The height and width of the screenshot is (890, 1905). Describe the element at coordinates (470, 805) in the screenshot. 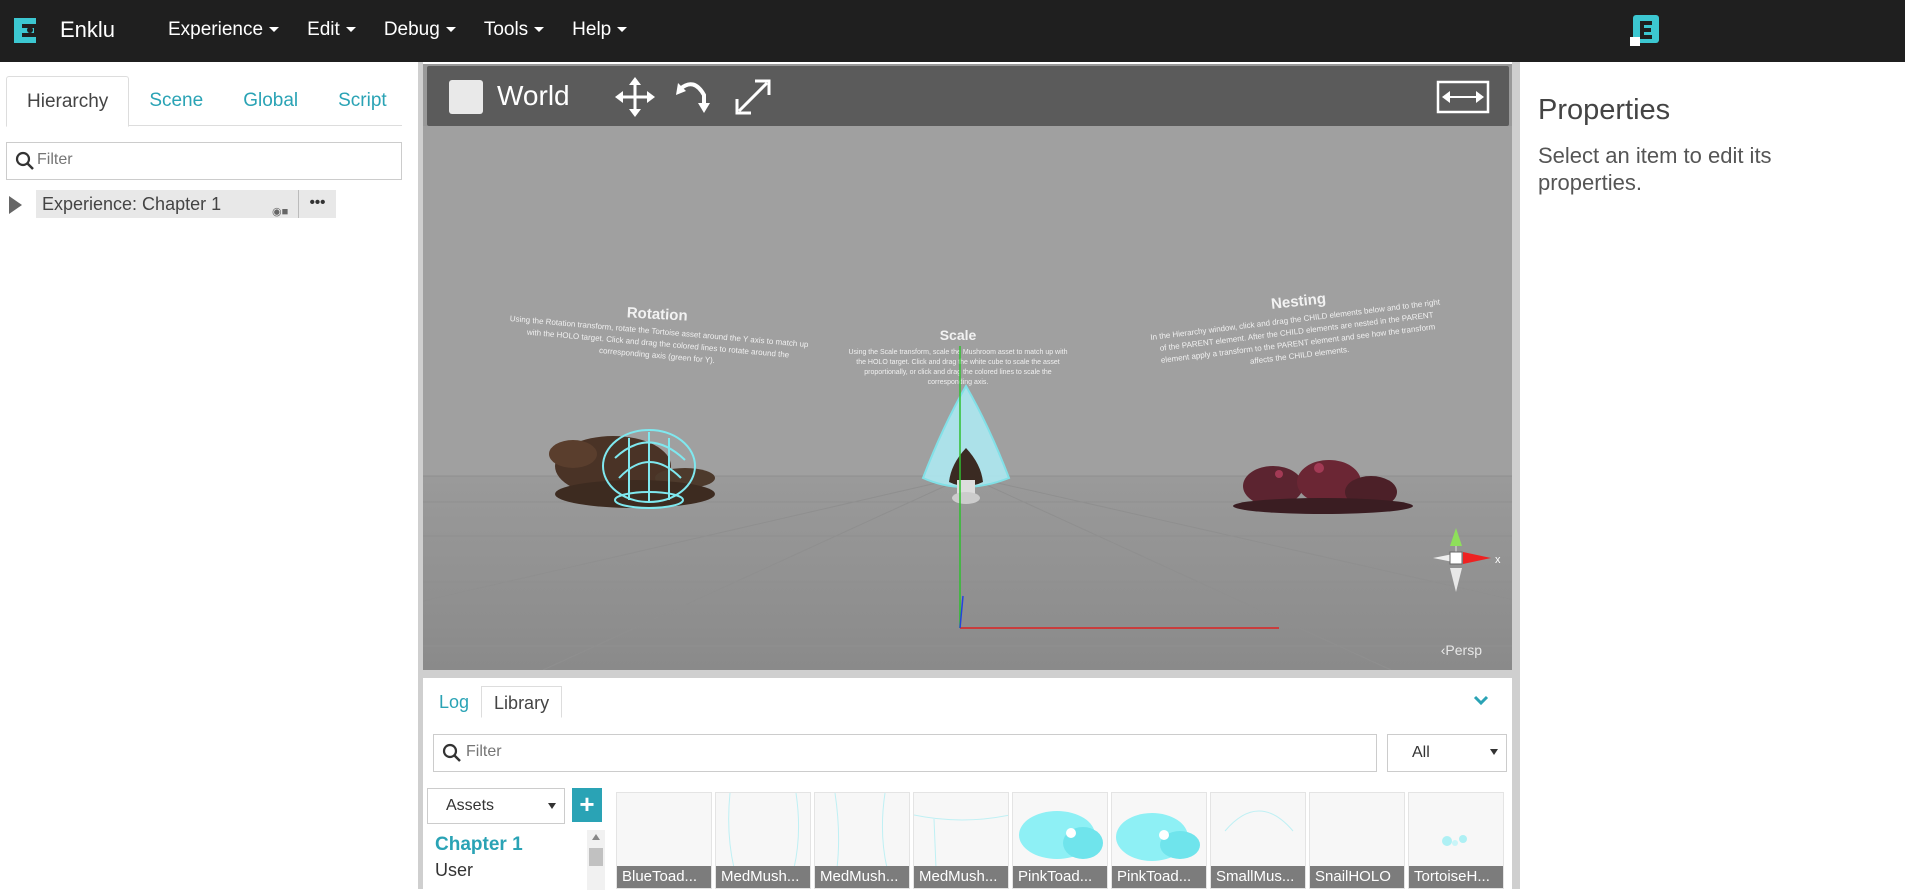

I see `assets-select-value: Assets` at that location.